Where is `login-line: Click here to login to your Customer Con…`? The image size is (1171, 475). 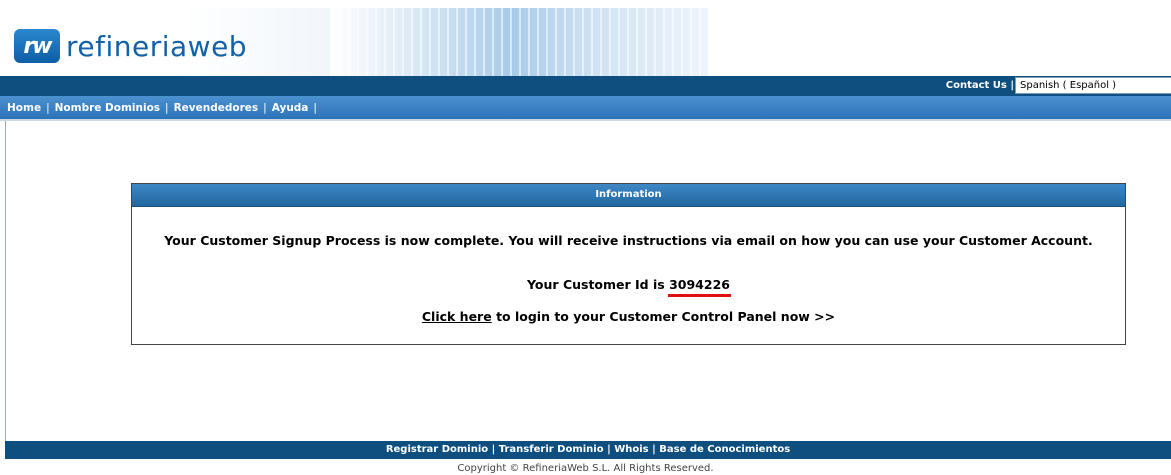
login-line: Click here to login to your Customer Con… is located at coordinates (628, 316).